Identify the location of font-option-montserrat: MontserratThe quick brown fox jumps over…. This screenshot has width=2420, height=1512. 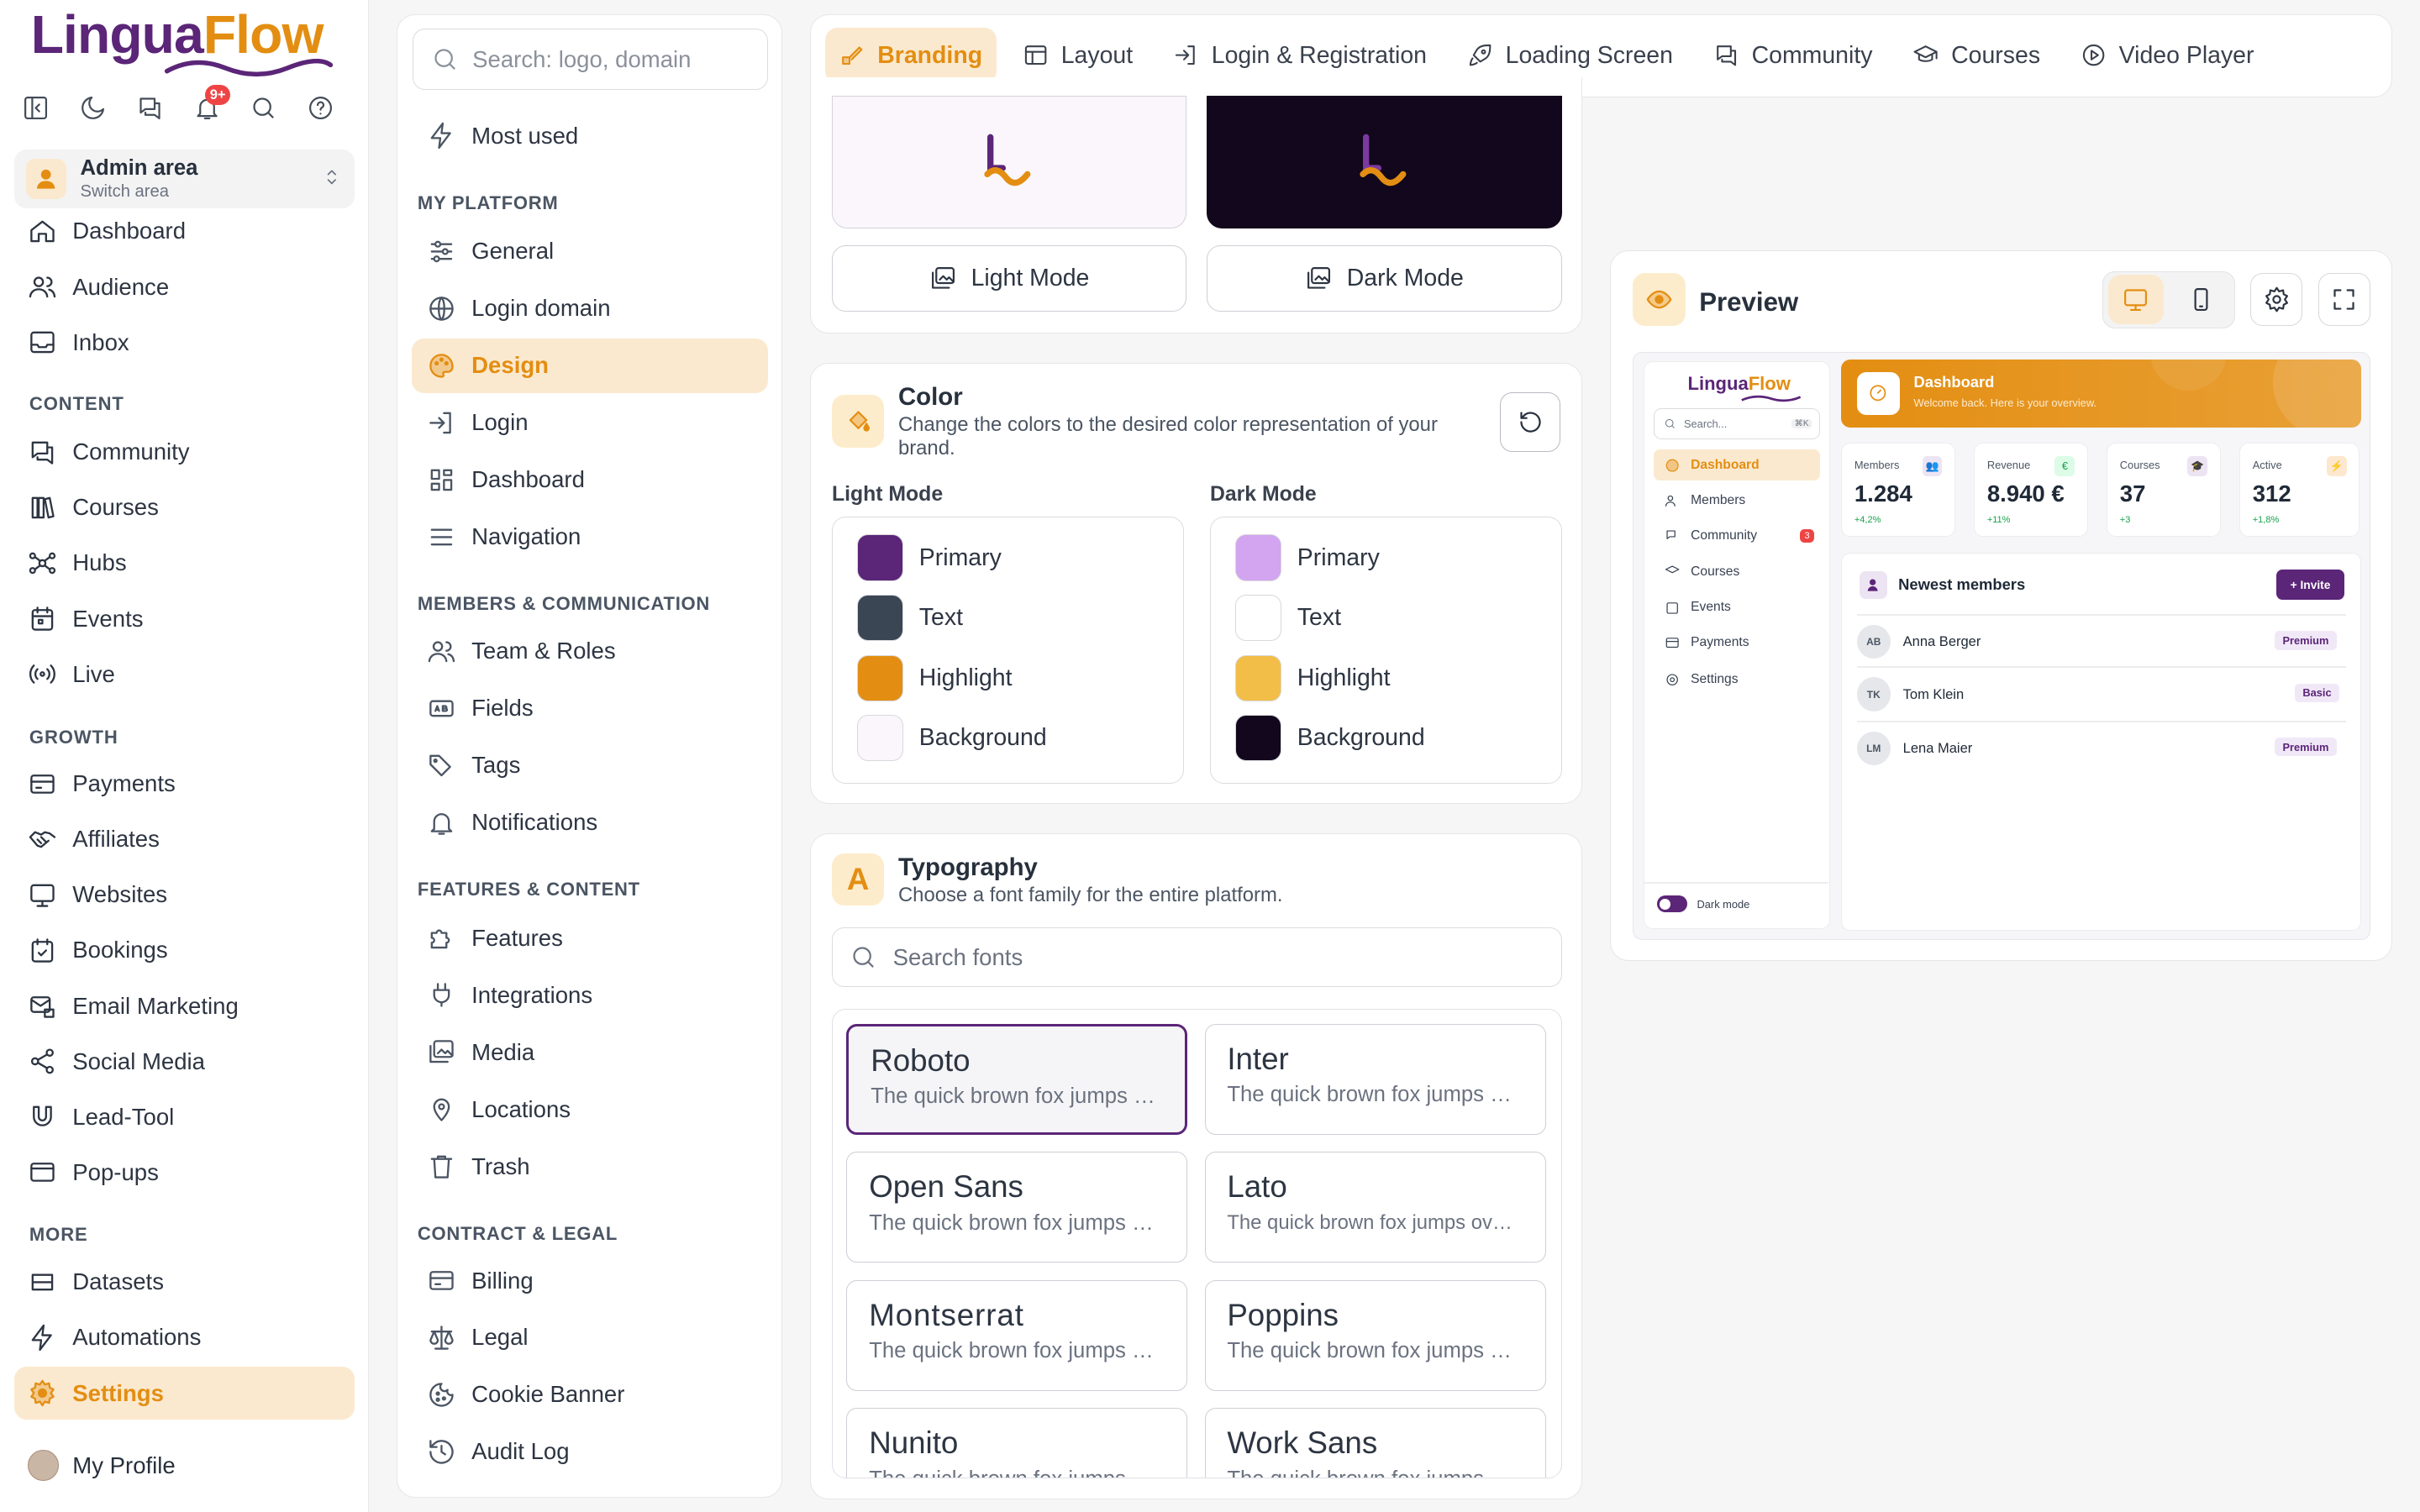
(1017, 1335).